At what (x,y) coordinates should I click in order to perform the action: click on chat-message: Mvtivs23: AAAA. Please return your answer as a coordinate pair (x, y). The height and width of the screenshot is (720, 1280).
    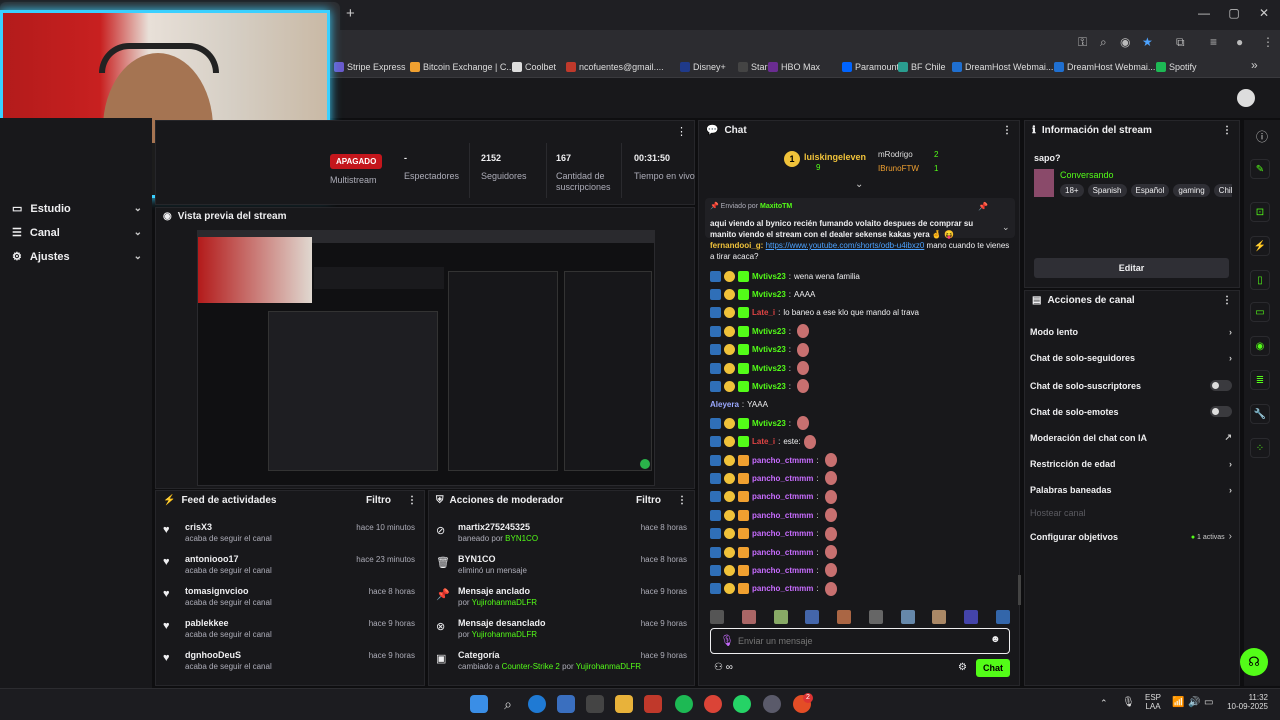
    Looking at the image, I should click on (762, 294).